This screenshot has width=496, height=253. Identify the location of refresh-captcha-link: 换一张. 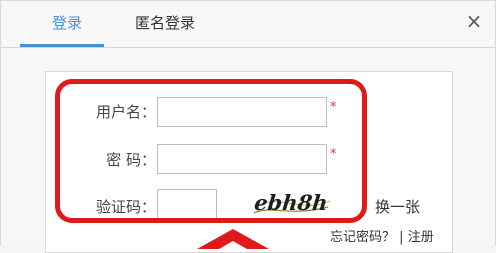
(397, 207).